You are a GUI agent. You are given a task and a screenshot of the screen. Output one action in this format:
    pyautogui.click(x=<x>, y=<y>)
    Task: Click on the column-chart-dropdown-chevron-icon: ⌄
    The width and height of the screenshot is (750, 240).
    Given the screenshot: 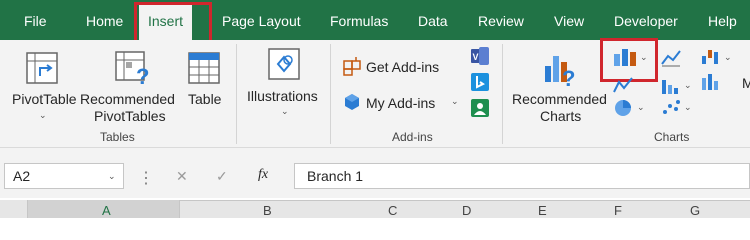 What is the action you would take?
    pyautogui.click(x=644, y=57)
    